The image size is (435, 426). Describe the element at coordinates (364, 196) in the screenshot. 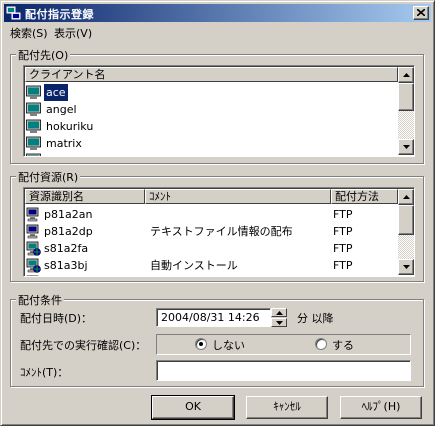

I see `resource-method-header: 配付方法` at that location.